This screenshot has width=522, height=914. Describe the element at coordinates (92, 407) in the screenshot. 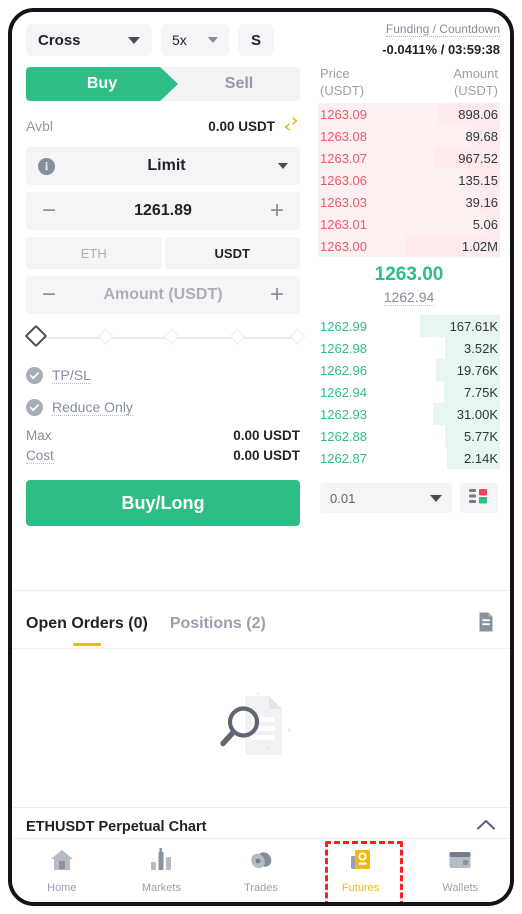

I see `reduce-only-label: Reduce Only` at that location.